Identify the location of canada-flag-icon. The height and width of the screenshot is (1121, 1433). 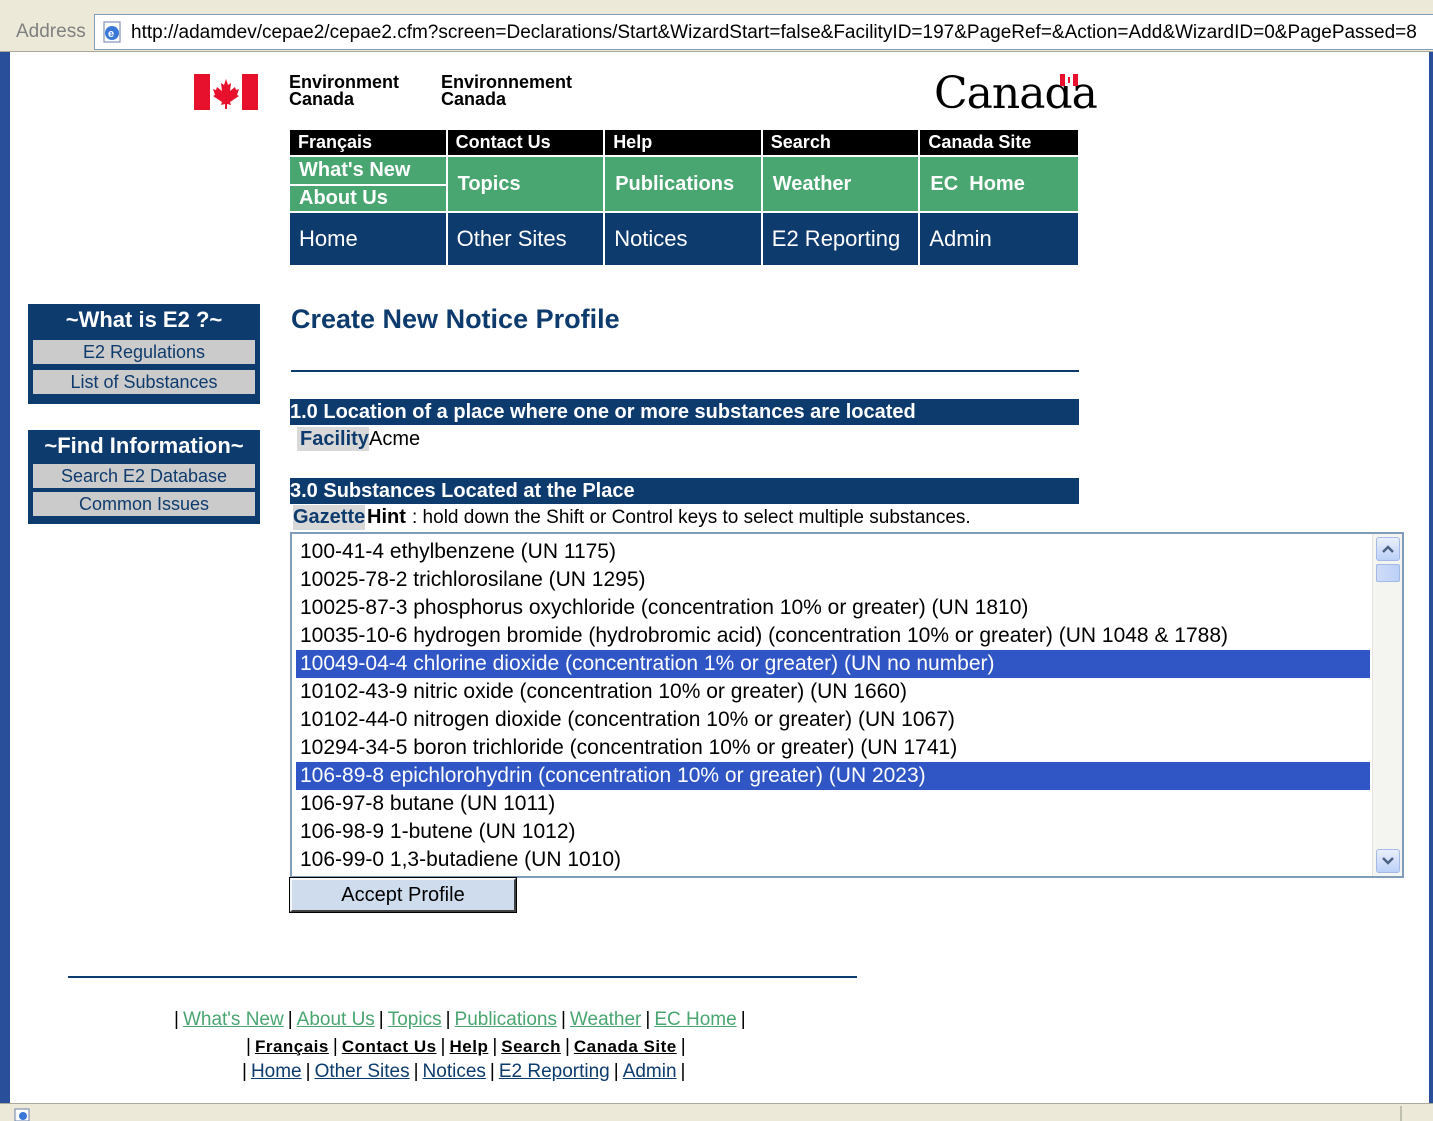
(226, 92).